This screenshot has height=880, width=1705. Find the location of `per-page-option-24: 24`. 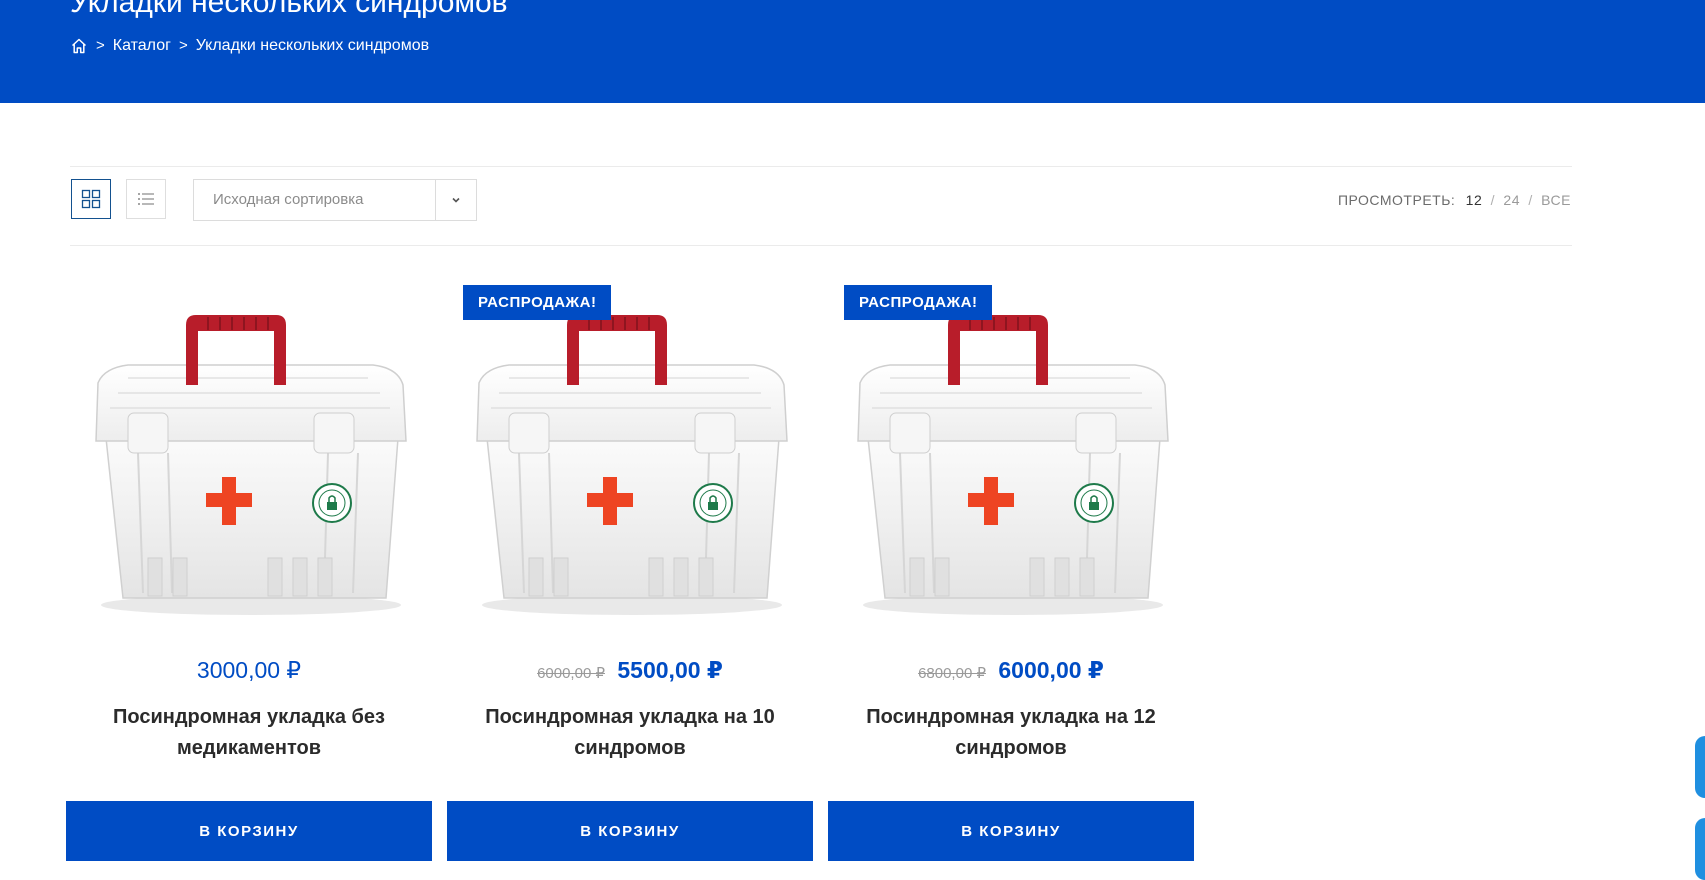

per-page-option-24: 24 is located at coordinates (1511, 200).